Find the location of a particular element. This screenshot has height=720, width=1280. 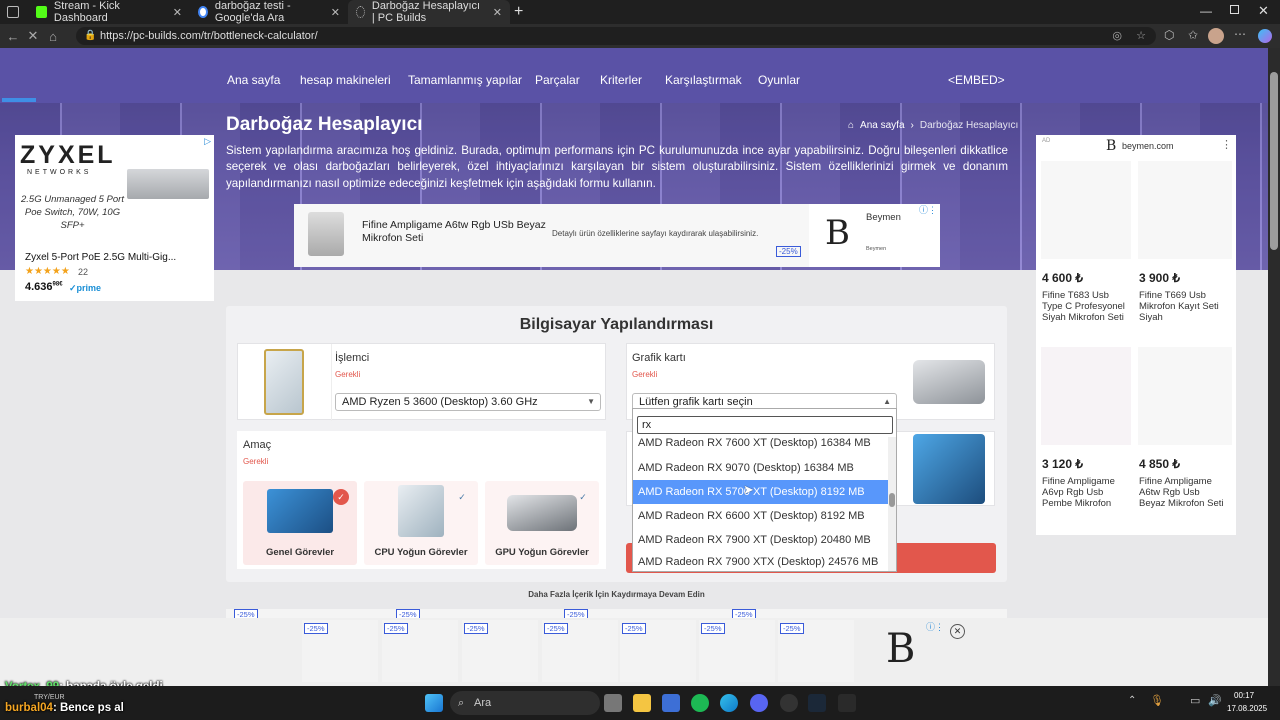

tab-title: Darboğaz Hesaplayıcı | PC Builds is located at coordinates (426, 12).